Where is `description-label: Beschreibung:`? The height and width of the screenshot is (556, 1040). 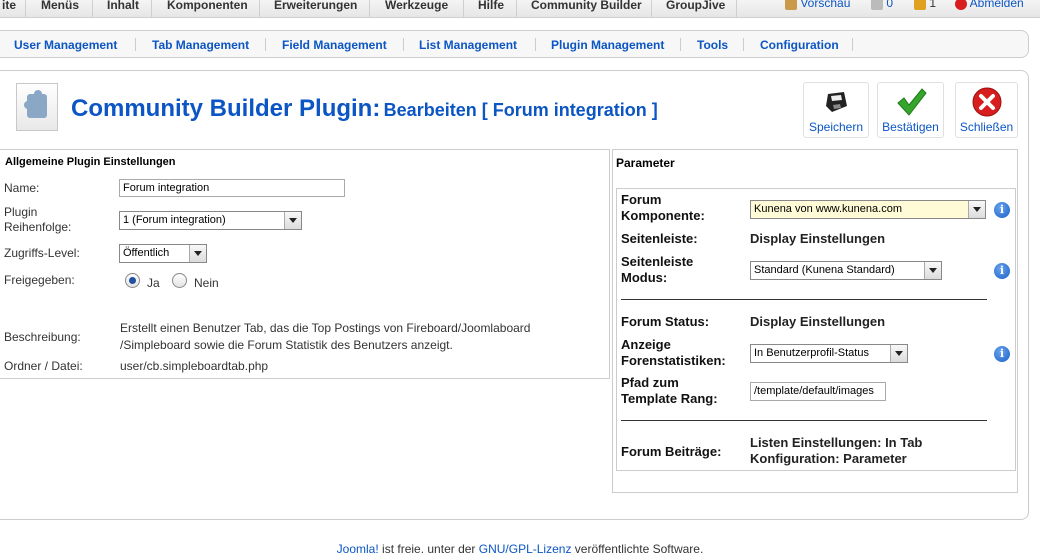
description-label: Beschreibung: is located at coordinates (42, 337).